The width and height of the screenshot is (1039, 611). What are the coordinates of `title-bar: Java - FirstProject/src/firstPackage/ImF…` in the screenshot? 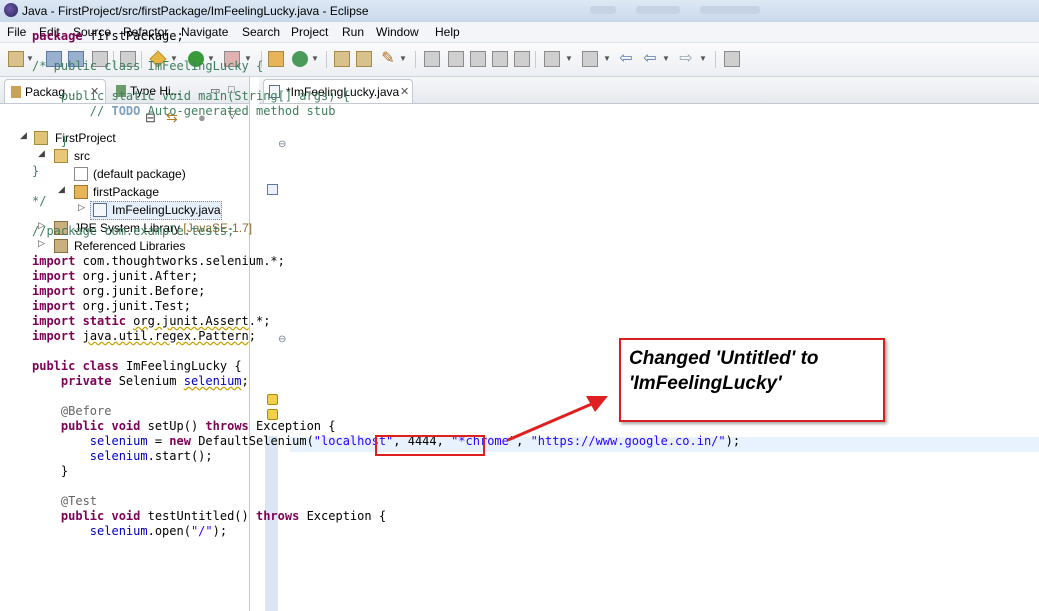 It's located at (519, 11).